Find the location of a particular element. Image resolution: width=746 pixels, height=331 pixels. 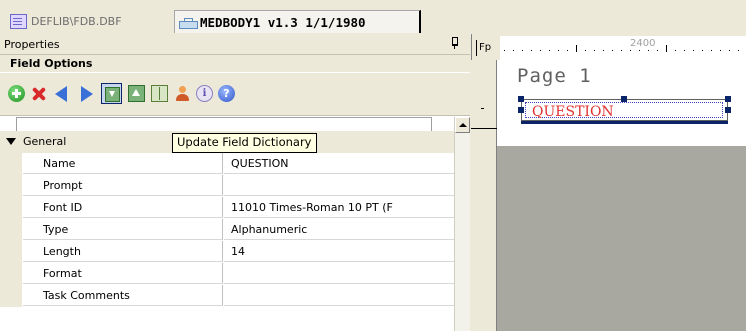

property-row: Type Alphanumeric is located at coordinates (227, 230).